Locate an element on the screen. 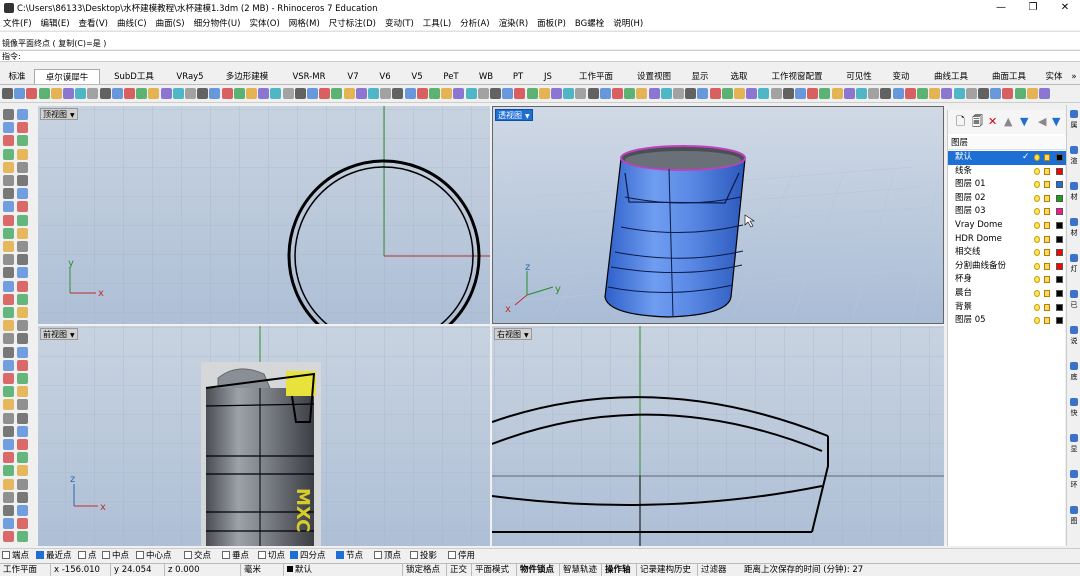 This screenshot has height=576, width=1080. close-button: ✕ is located at coordinates (1065, 7).